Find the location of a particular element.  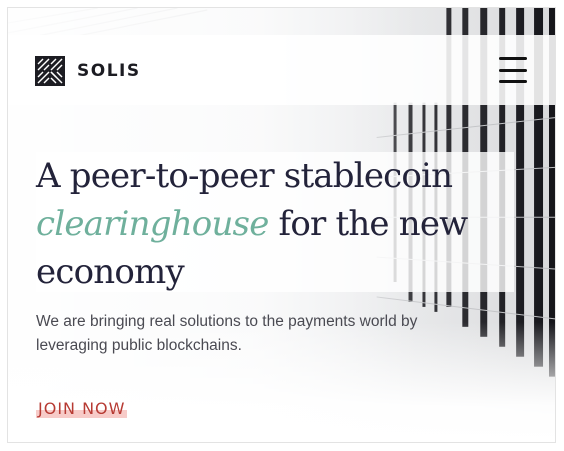

brand-logo: SOLIS is located at coordinates (88, 71).